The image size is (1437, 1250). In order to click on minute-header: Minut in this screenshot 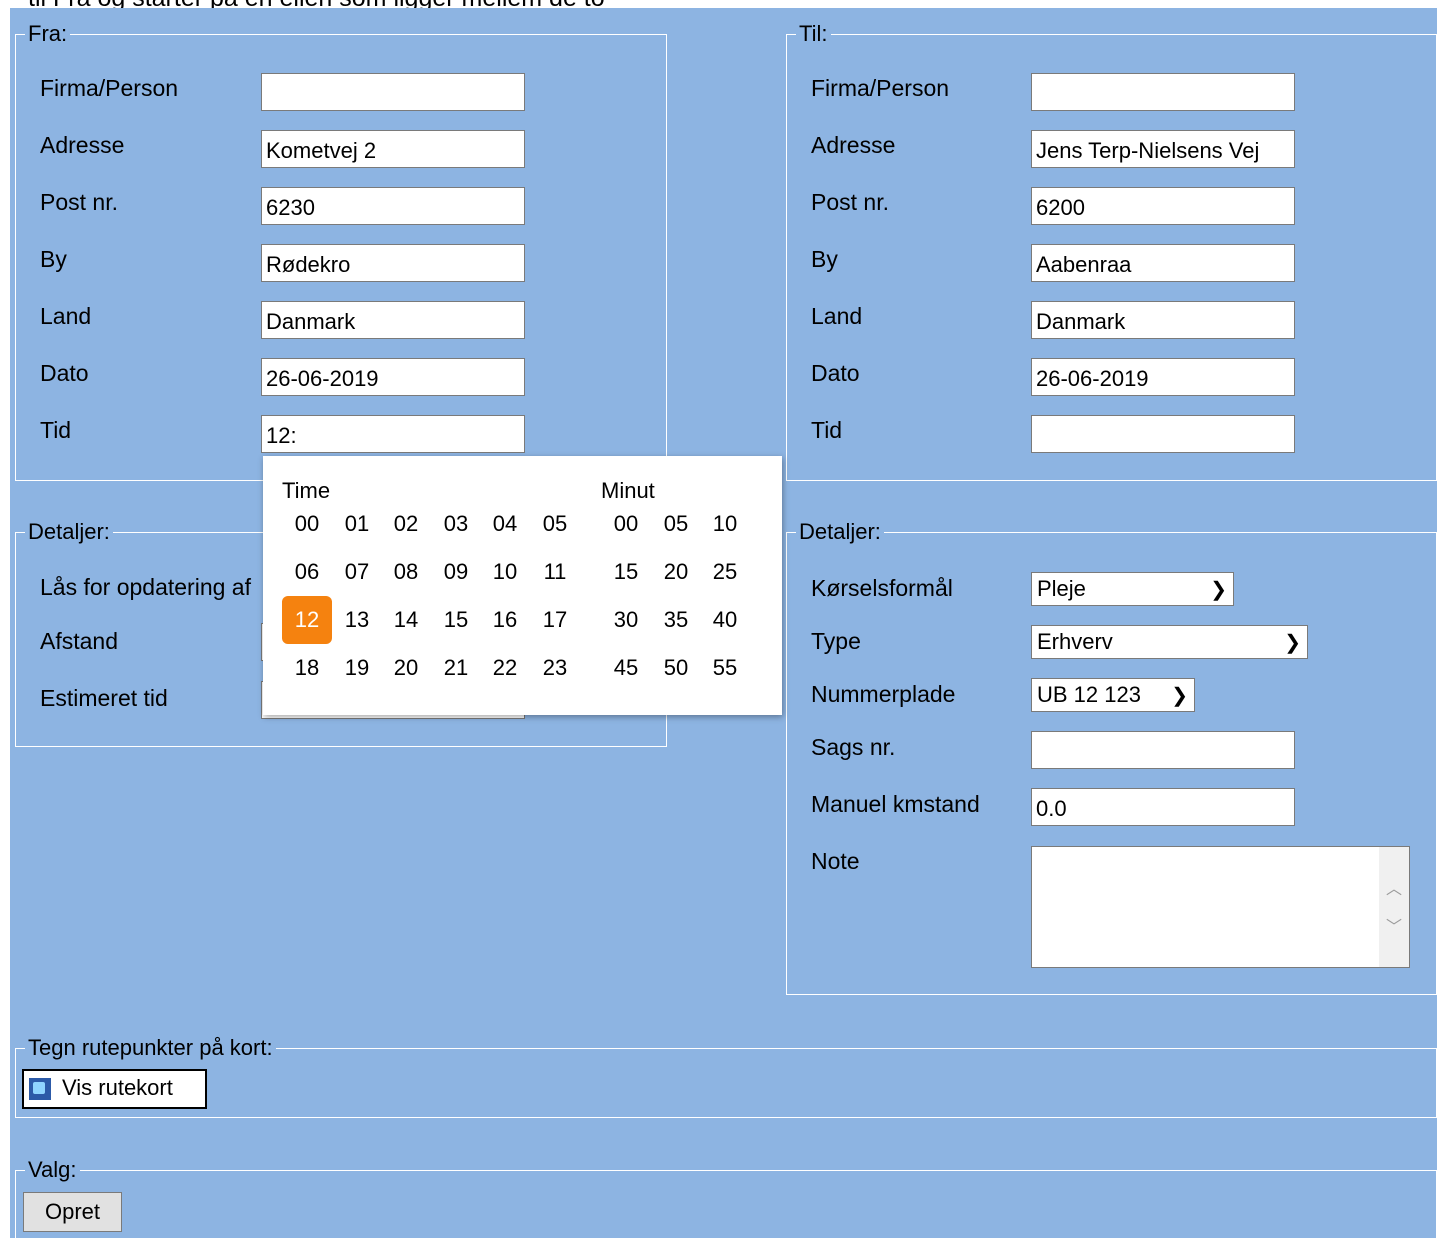, I will do `click(628, 490)`.